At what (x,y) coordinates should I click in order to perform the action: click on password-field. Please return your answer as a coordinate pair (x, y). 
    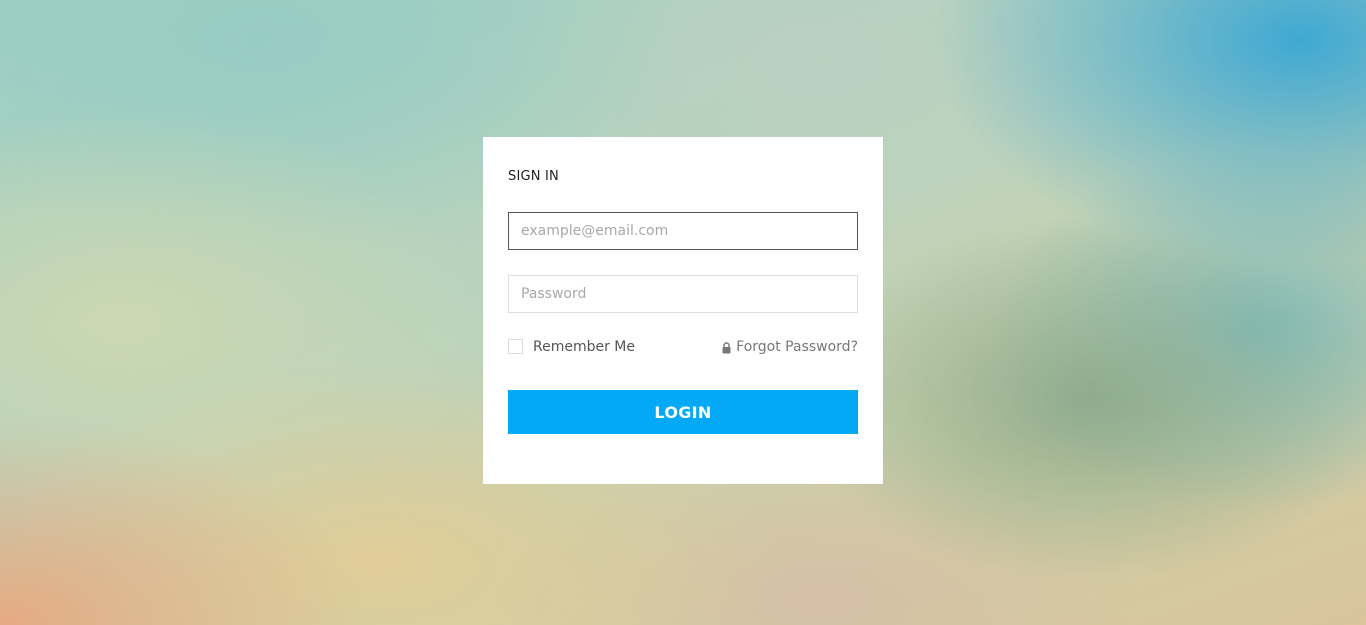
    Looking at the image, I should click on (683, 294).